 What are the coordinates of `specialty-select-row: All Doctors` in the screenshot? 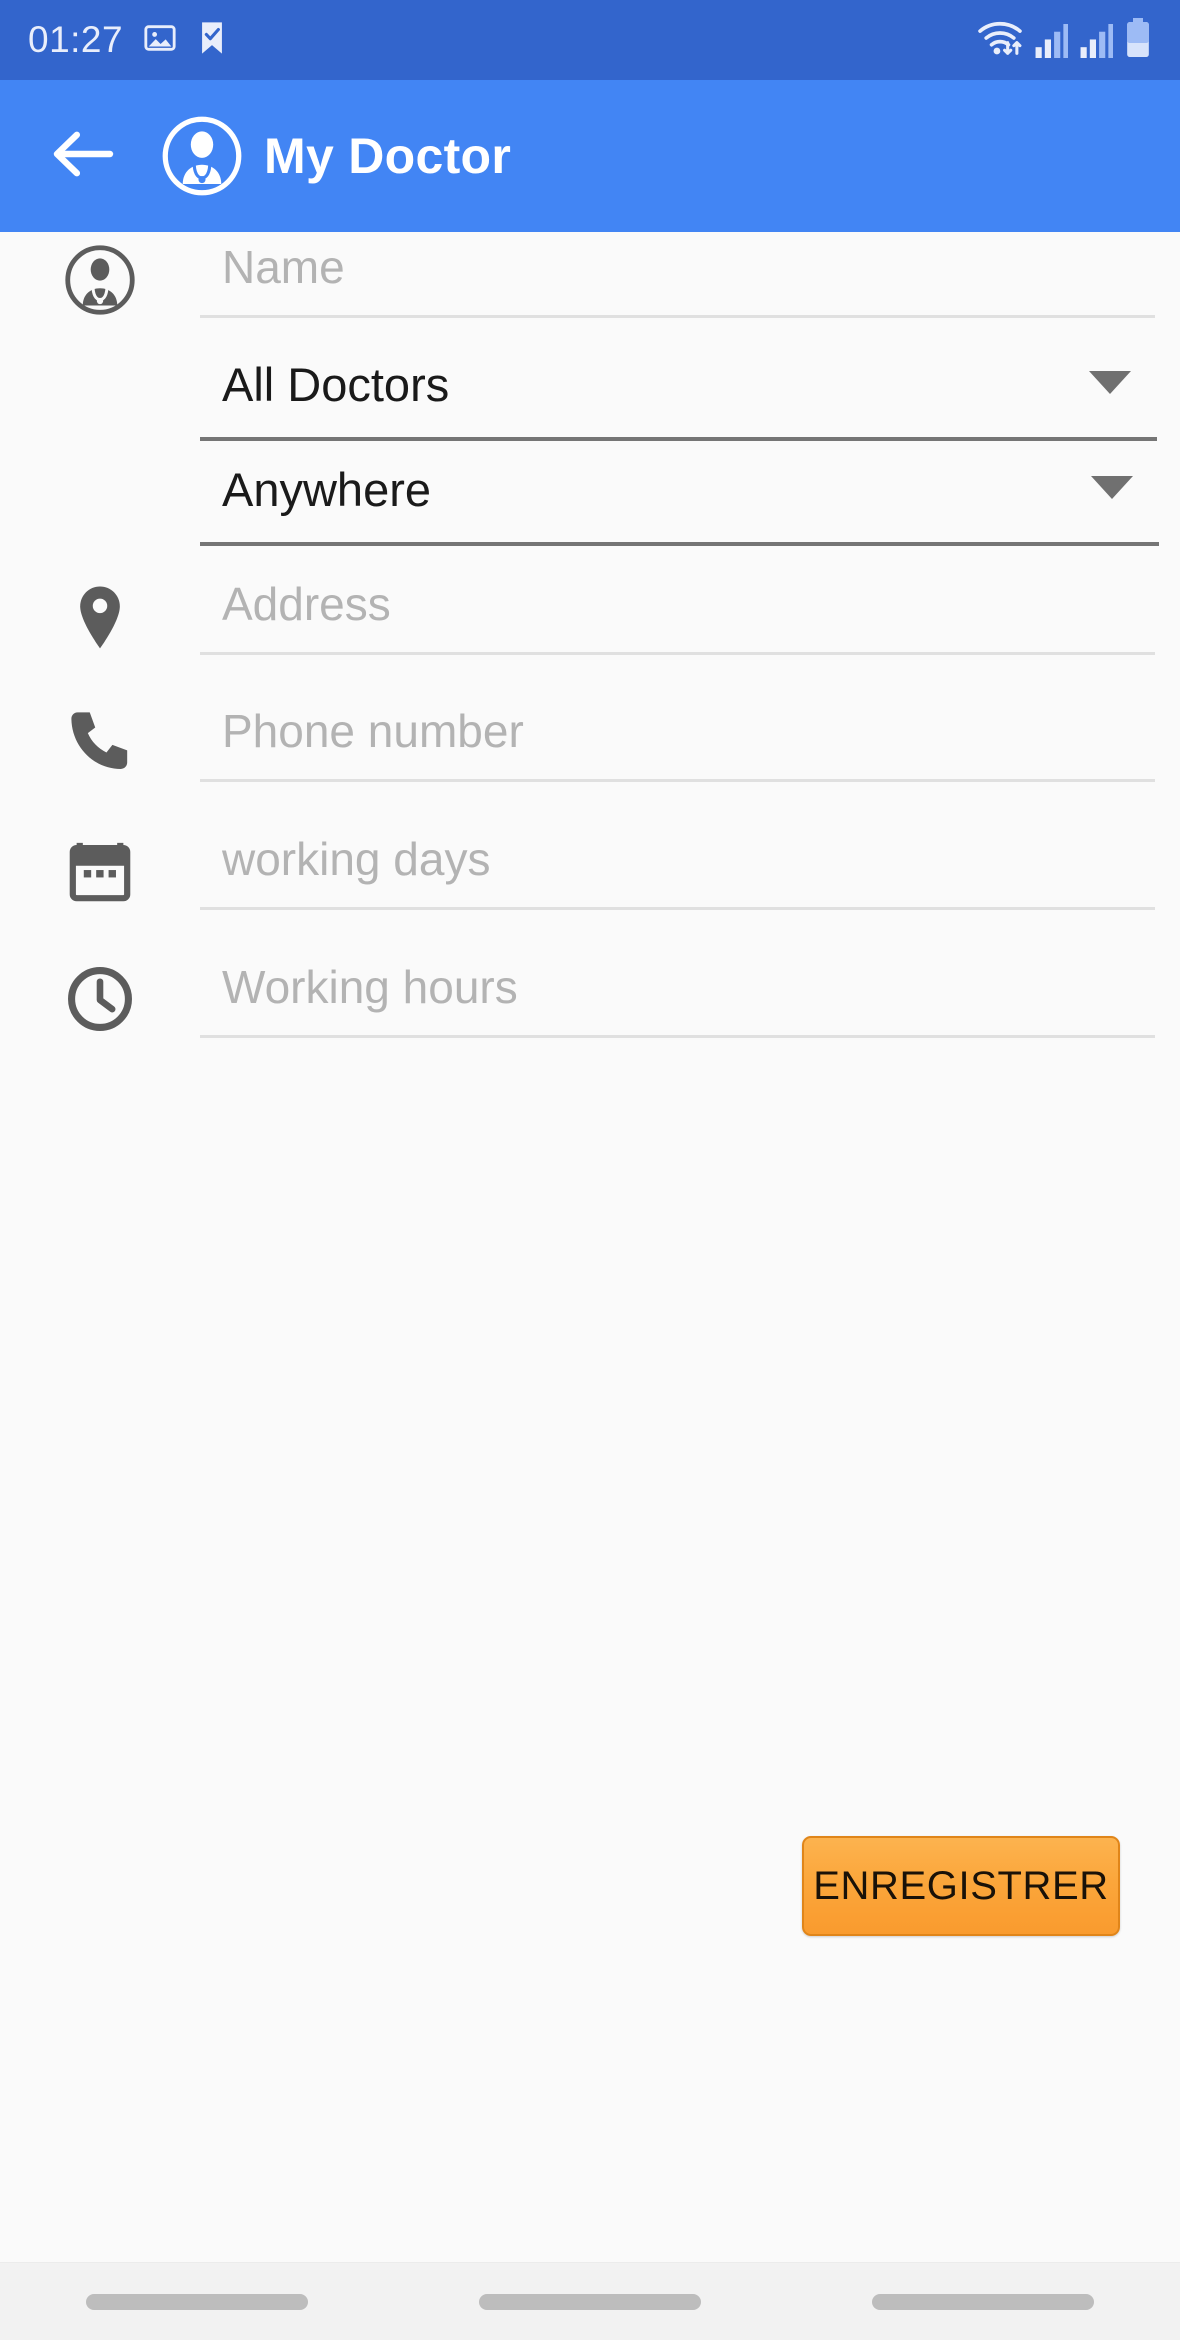 It's located at (590, 399).